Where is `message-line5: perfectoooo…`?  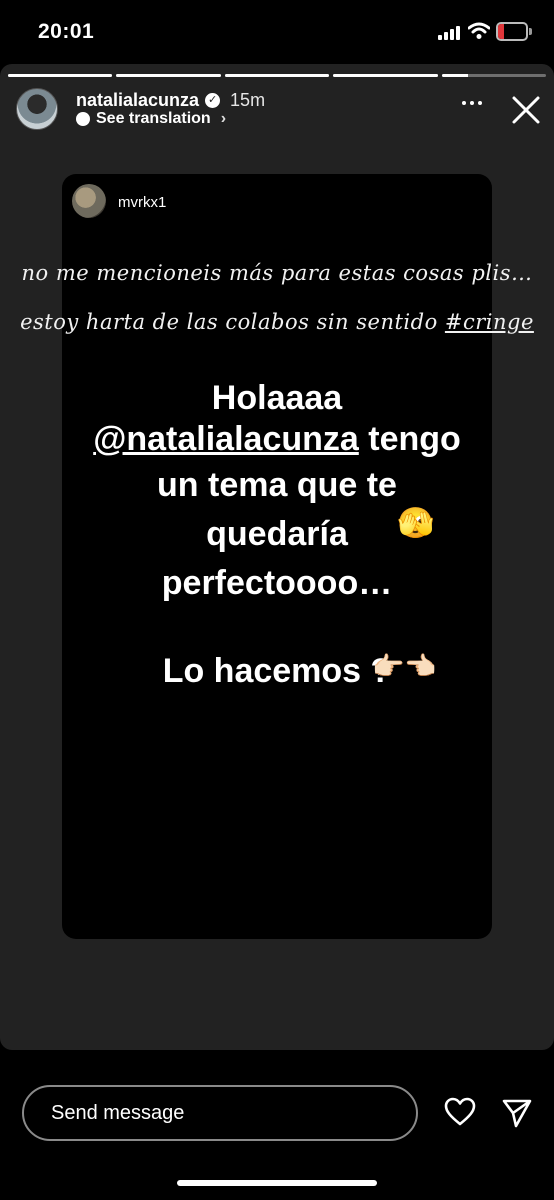 message-line5: perfectoooo… is located at coordinates (277, 583).